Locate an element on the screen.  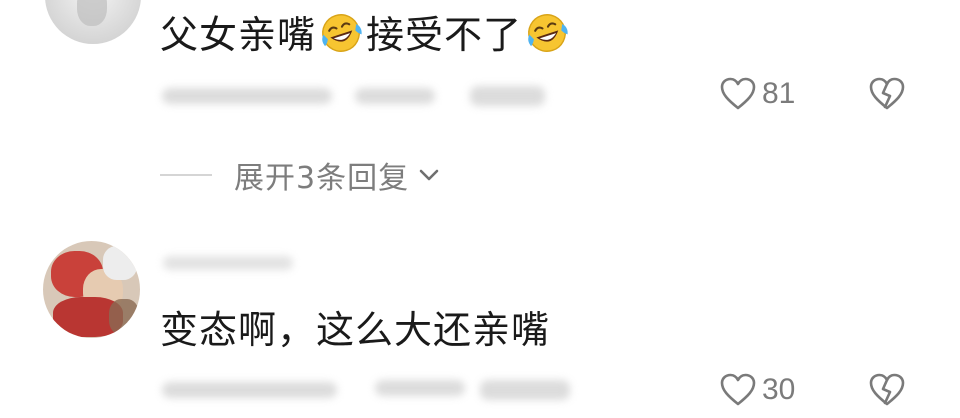
expand-replies-label: 展开3条回复 is located at coordinates (322, 178).